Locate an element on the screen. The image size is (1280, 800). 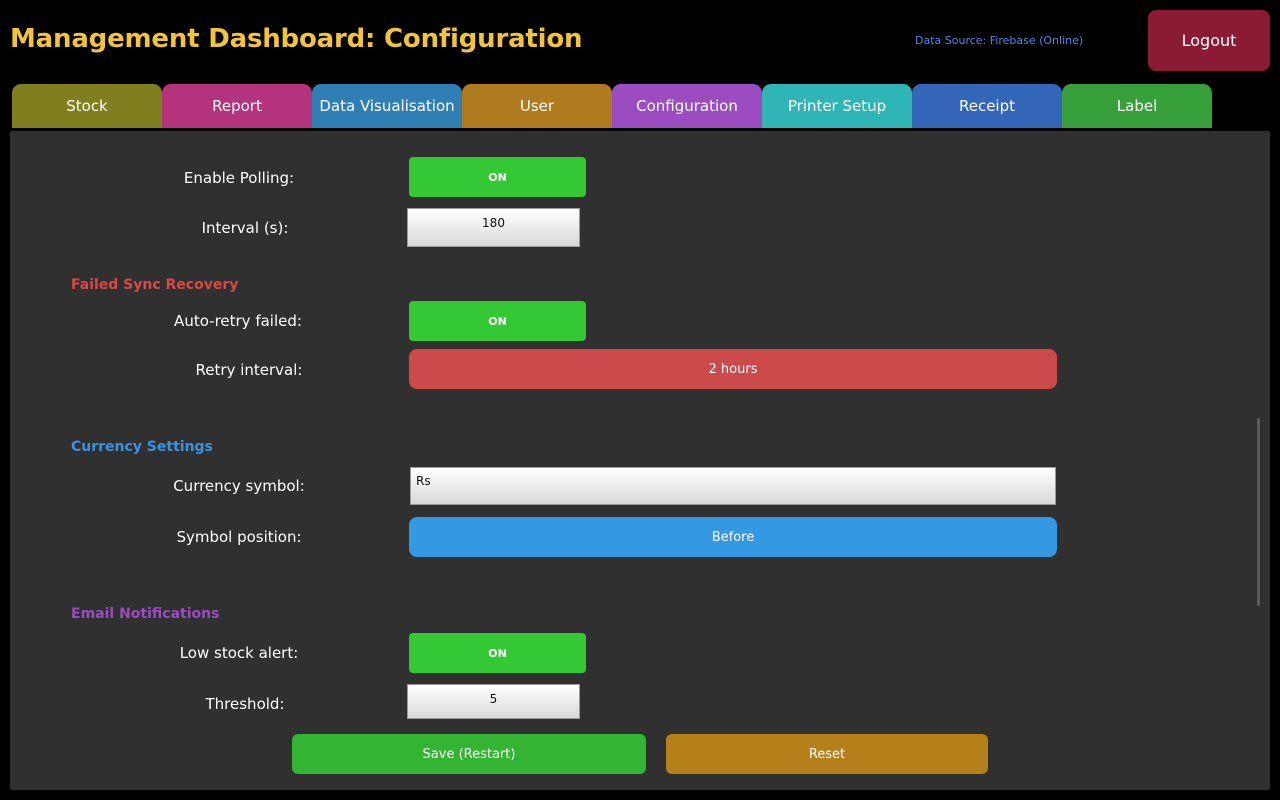
symbol-position-label: Symbol position: is located at coordinates (239, 537).